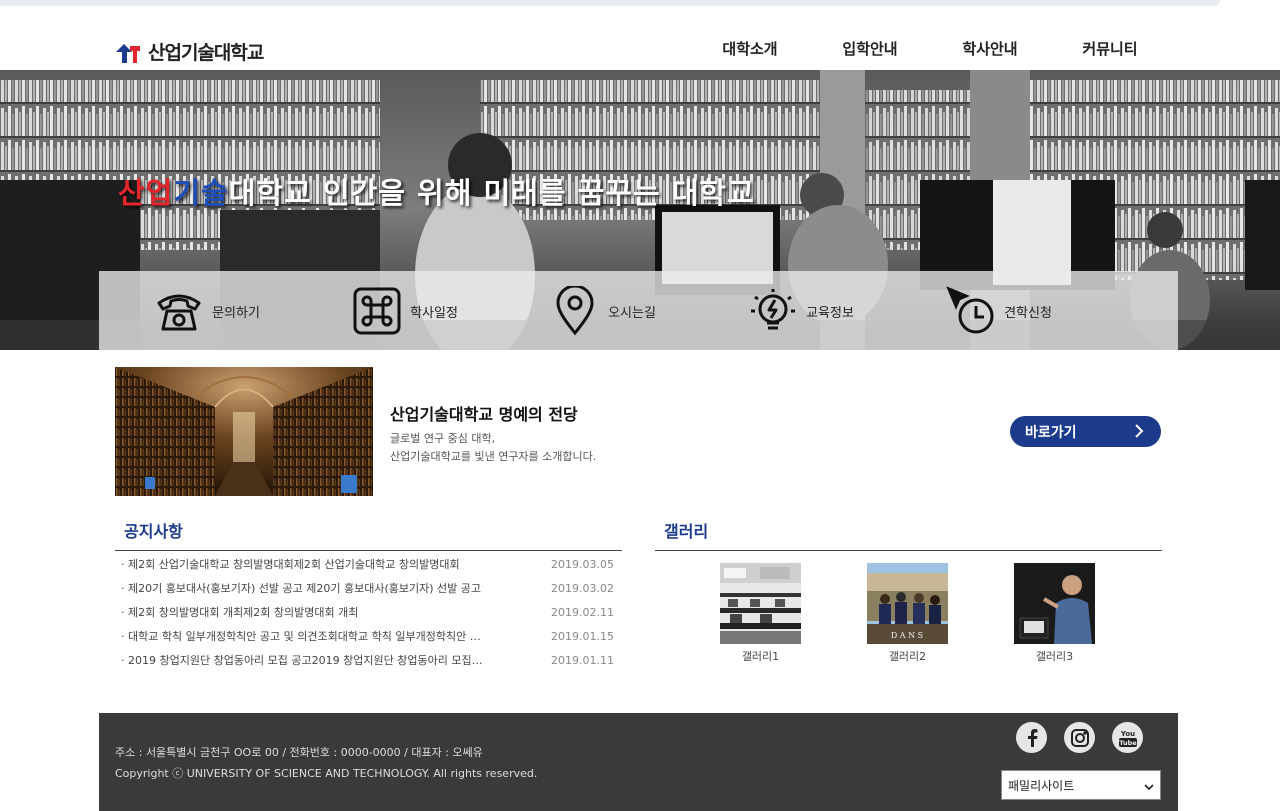 This screenshot has width=1280, height=811. I want to click on gallery-item: 갤러리1, so click(760, 613).